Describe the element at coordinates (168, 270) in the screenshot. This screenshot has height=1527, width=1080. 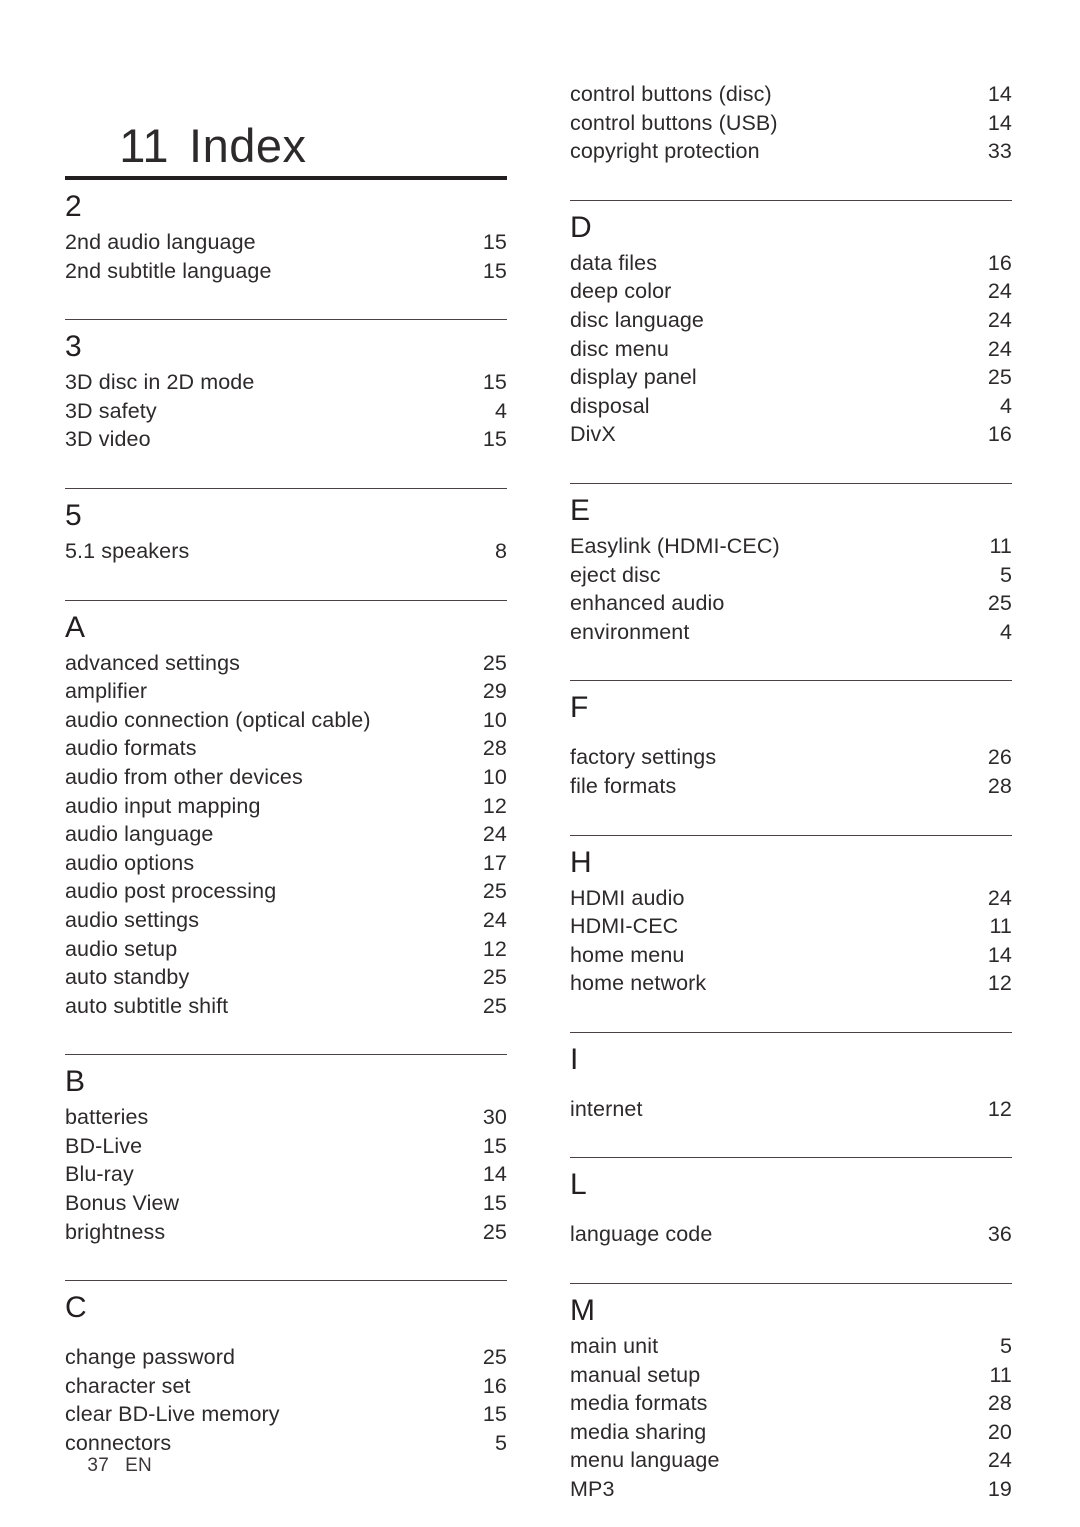
I see `index-entry-label: 2nd subtitle language` at that location.